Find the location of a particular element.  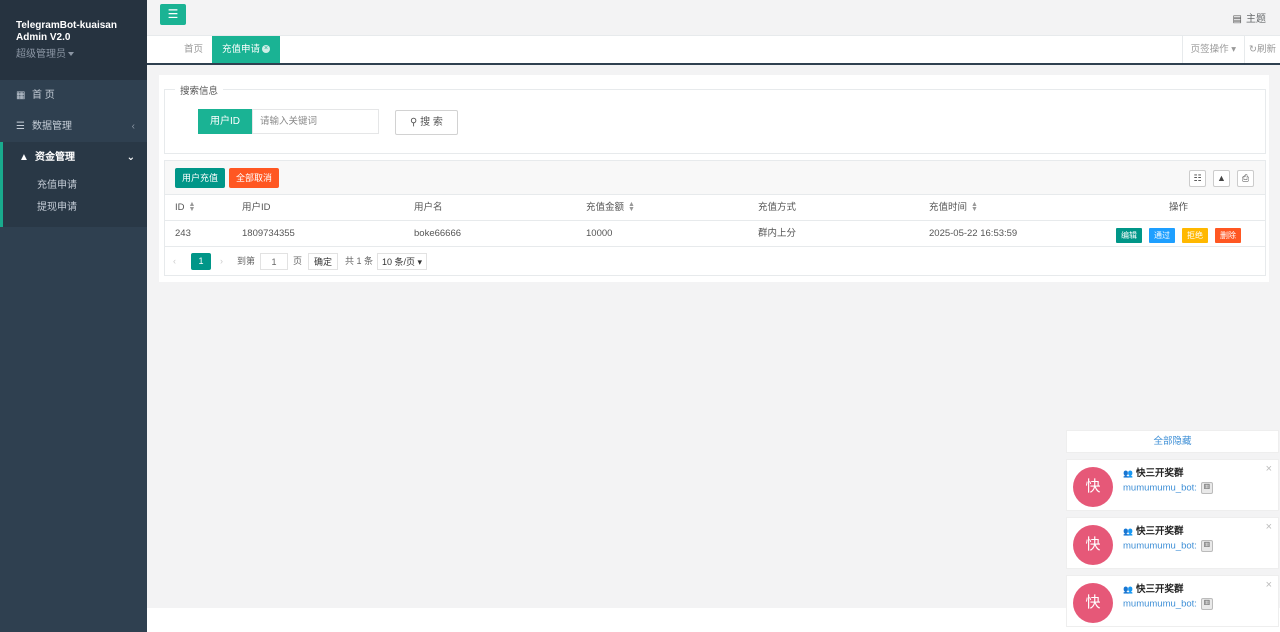

search-button-label: 搜 索 is located at coordinates (431, 122).